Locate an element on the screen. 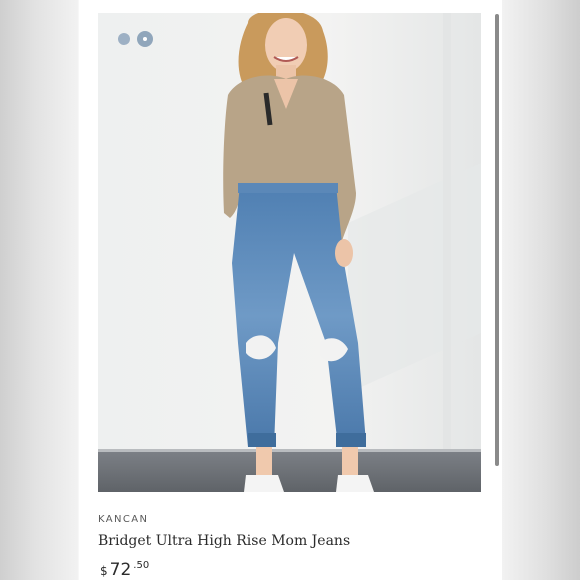 The height and width of the screenshot is (580, 580). product-price: $72.50 is located at coordinates (124, 570).